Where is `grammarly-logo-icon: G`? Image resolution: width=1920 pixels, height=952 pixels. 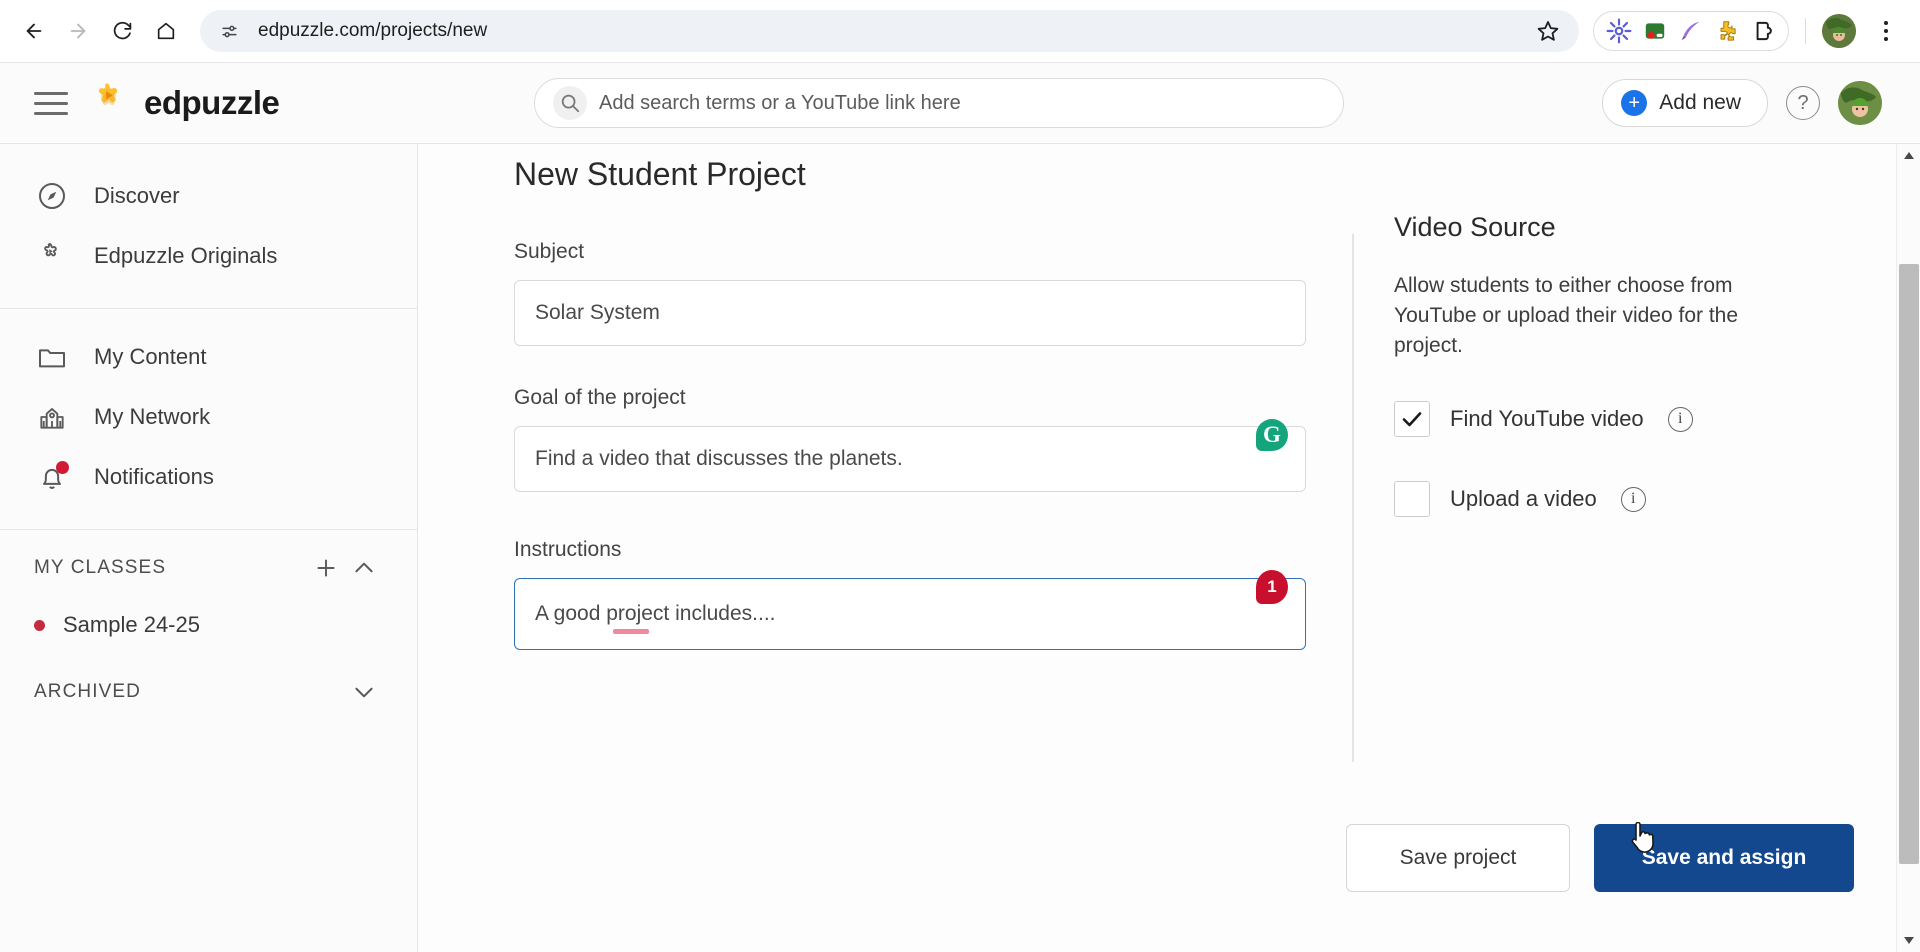
grammarly-logo-icon: G is located at coordinates (1272, 435).